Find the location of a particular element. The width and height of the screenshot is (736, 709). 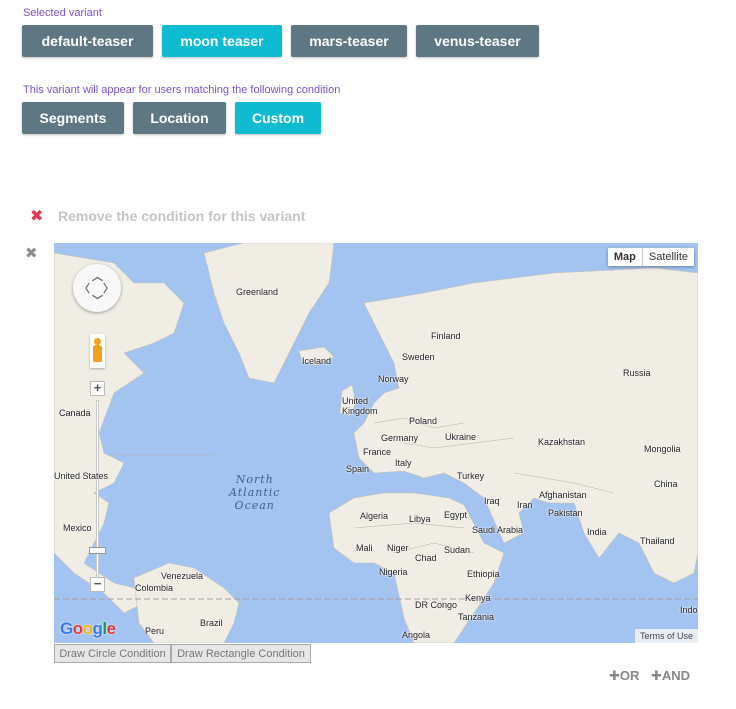

variant-mars-teaser-button: mars-teaser is located at coordinates (349, 41).